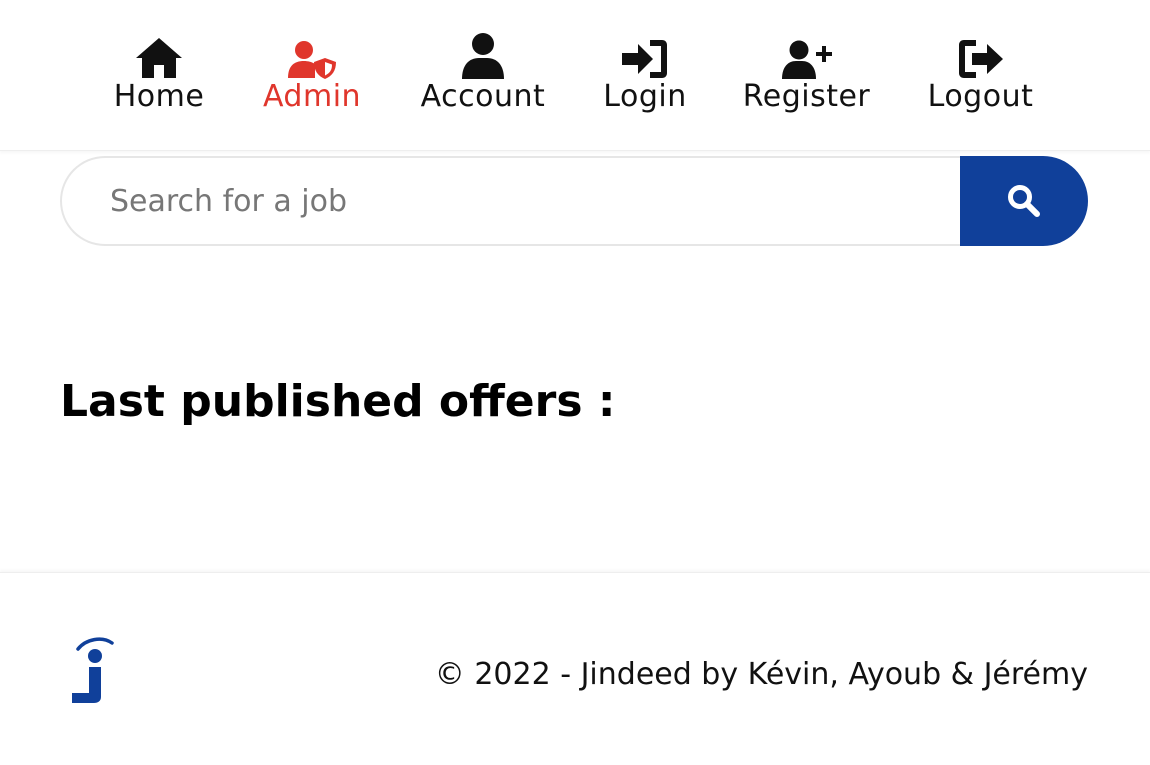 The image size is (1150, 765). I want to click on search-form, so click(574, 201).